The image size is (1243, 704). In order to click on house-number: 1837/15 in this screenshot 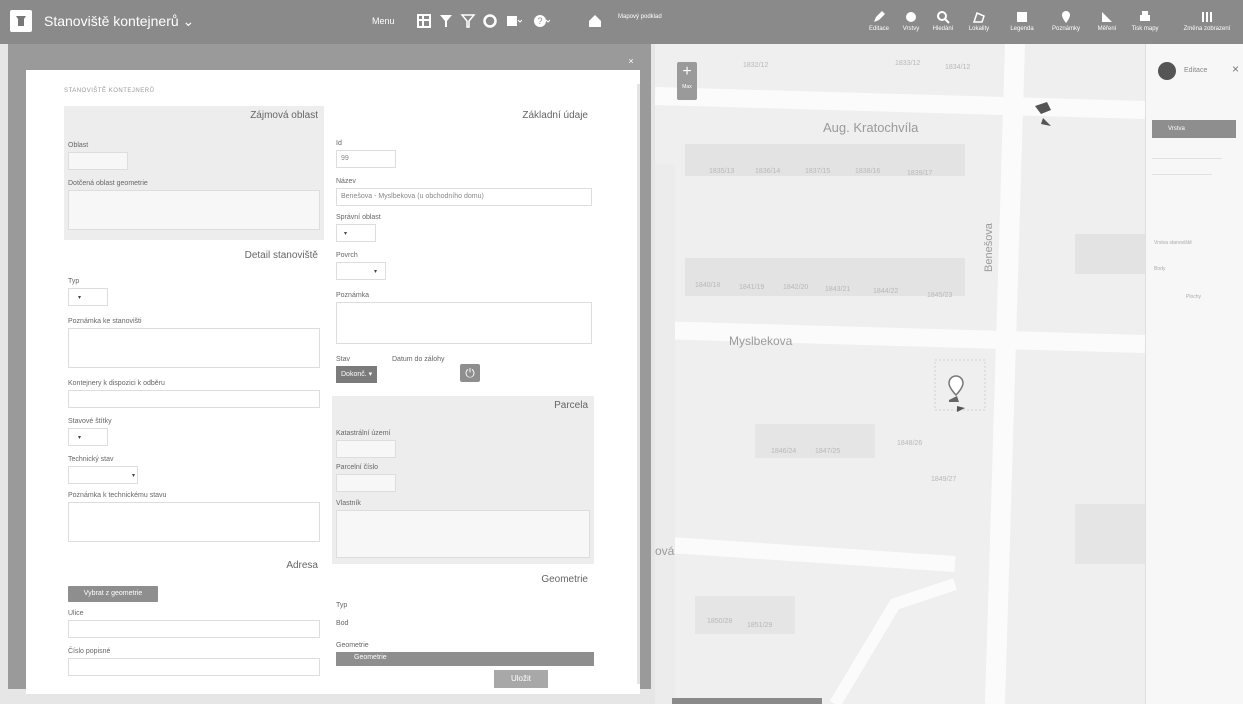, I will do `click(818, 171)`.